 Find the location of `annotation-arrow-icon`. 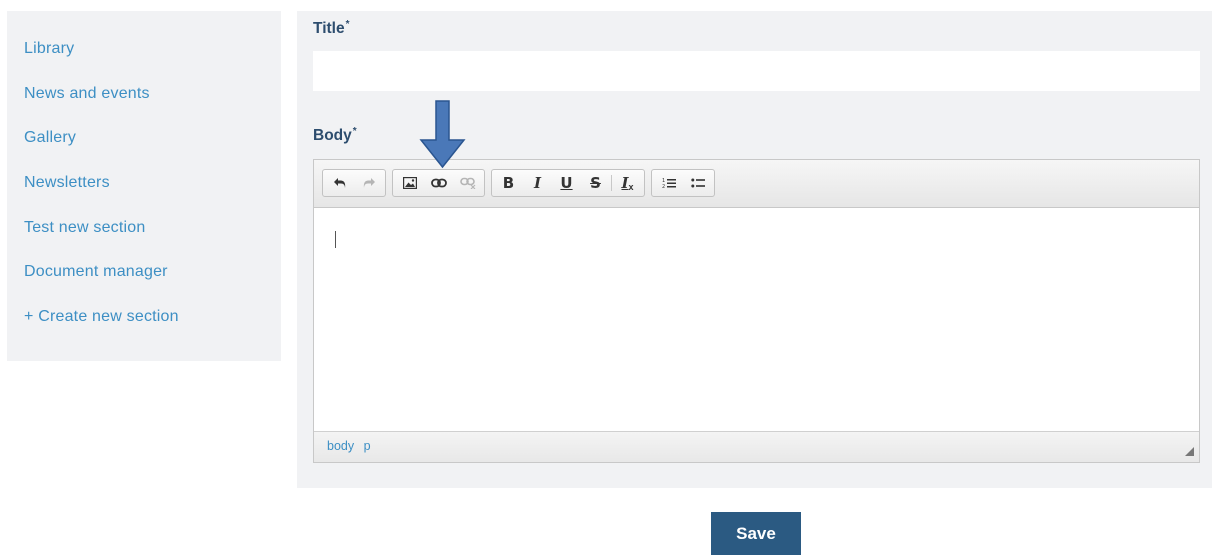

annotation-arrow-icon is located at coordinates (442, 134).